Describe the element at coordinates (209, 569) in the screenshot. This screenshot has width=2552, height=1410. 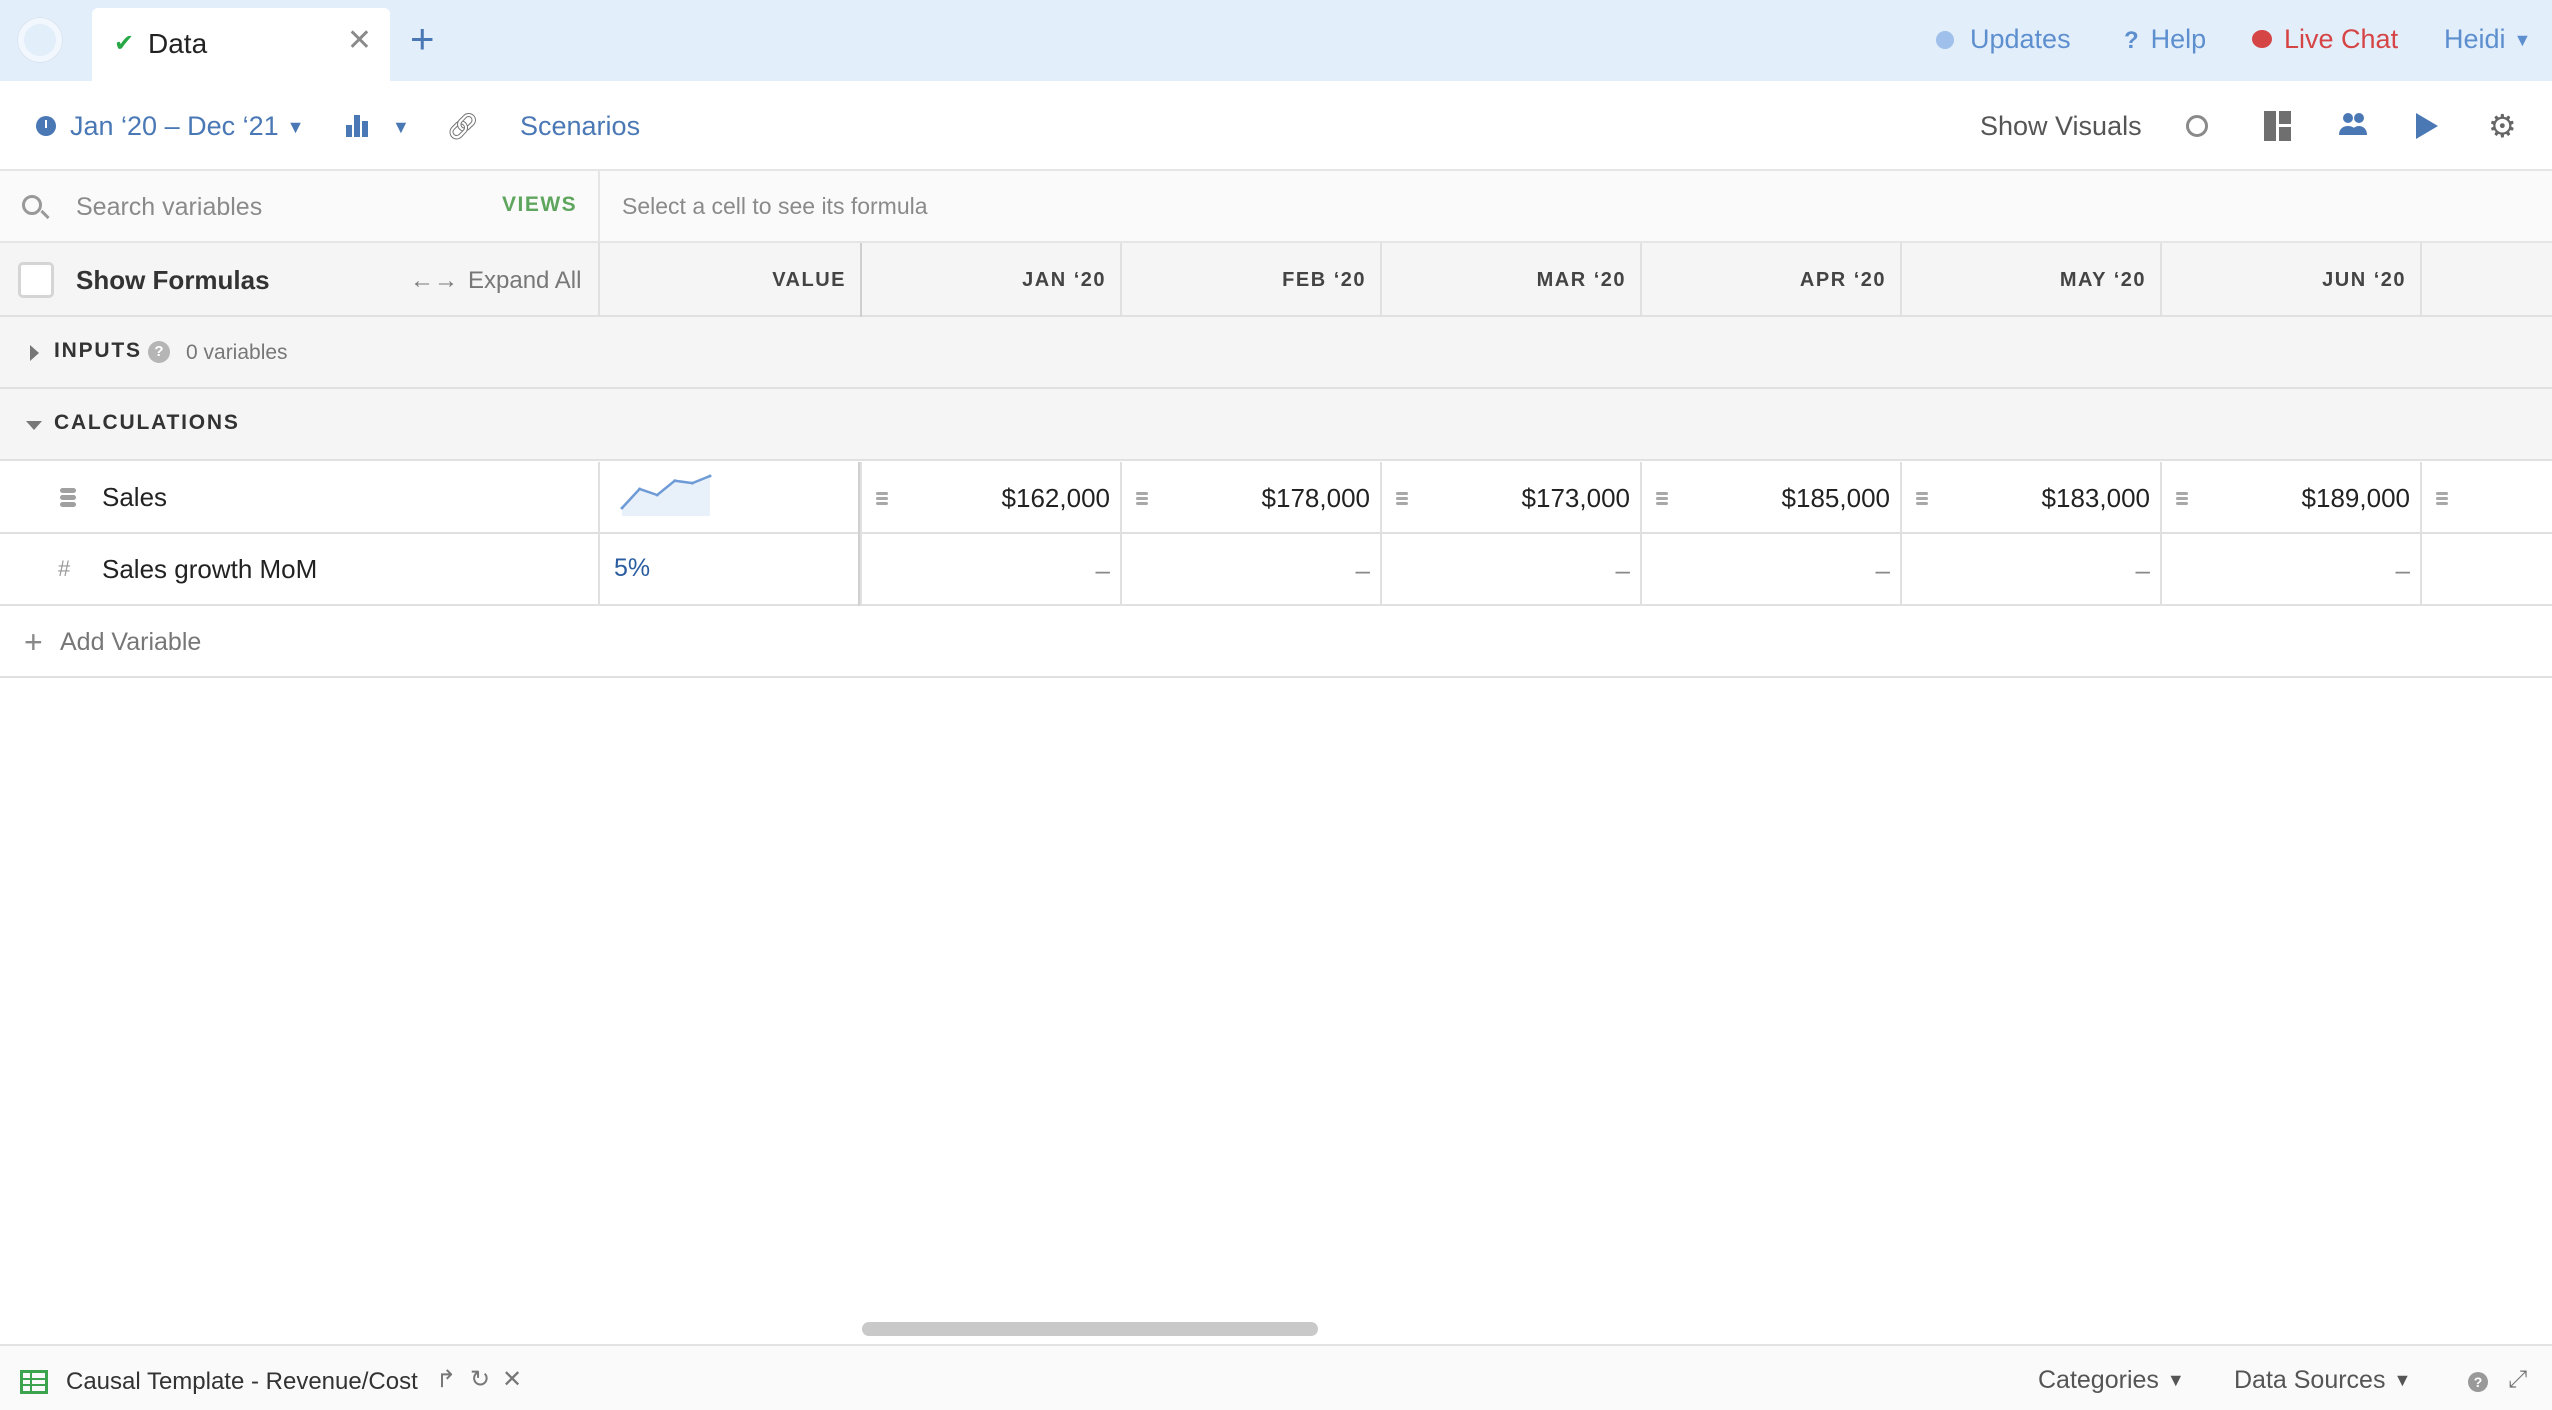
I see `variable-name: Sales growth MoM` at that location.